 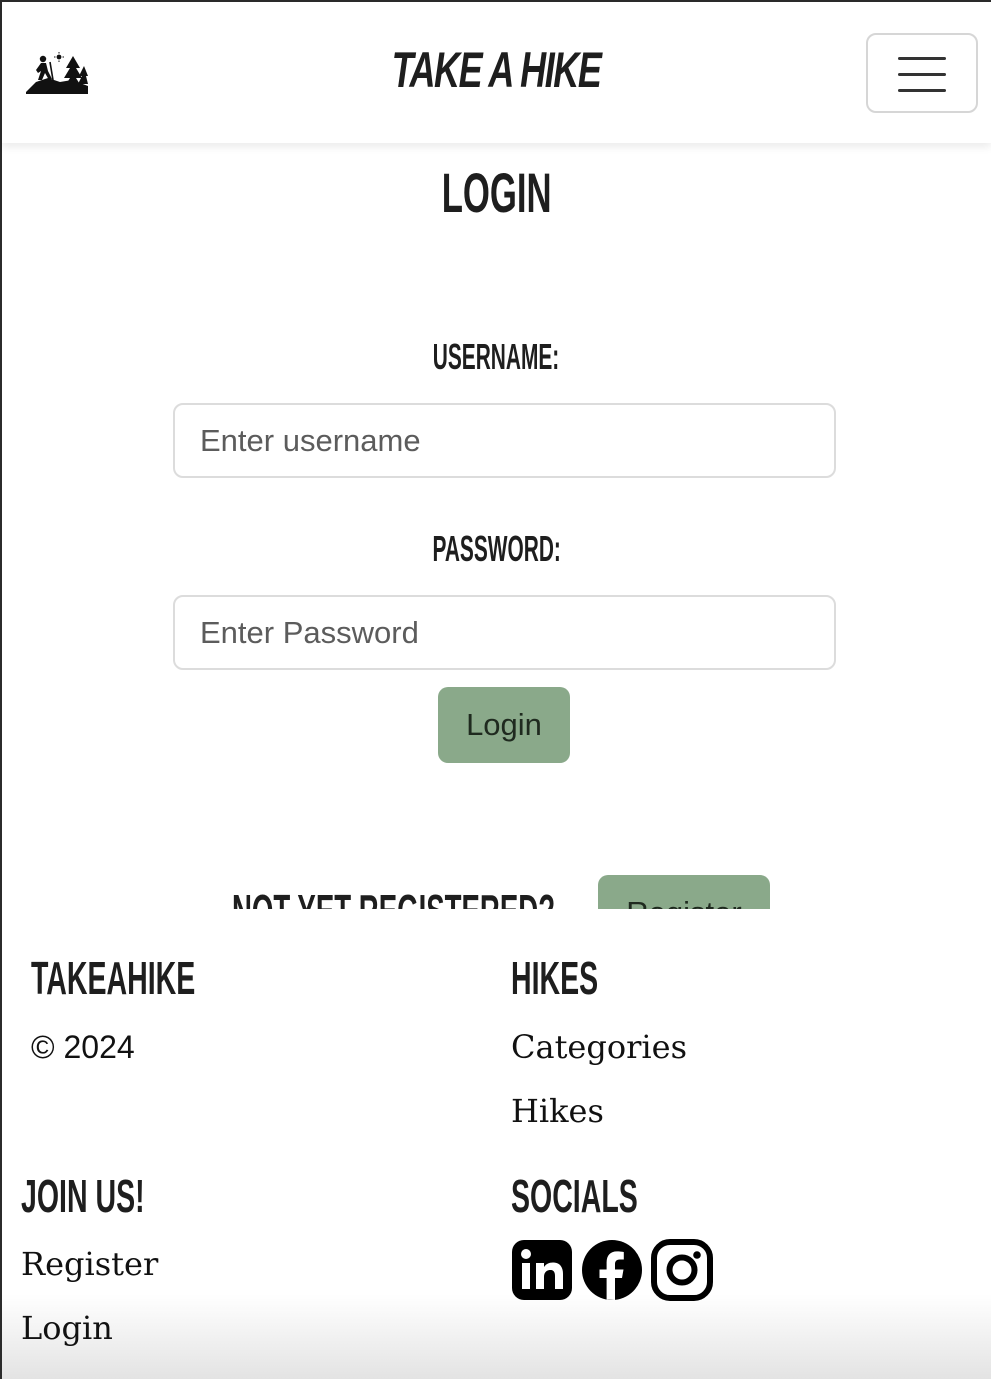 I want to click on navbar: TAKE A HIKE, so click(x=496, y=72).